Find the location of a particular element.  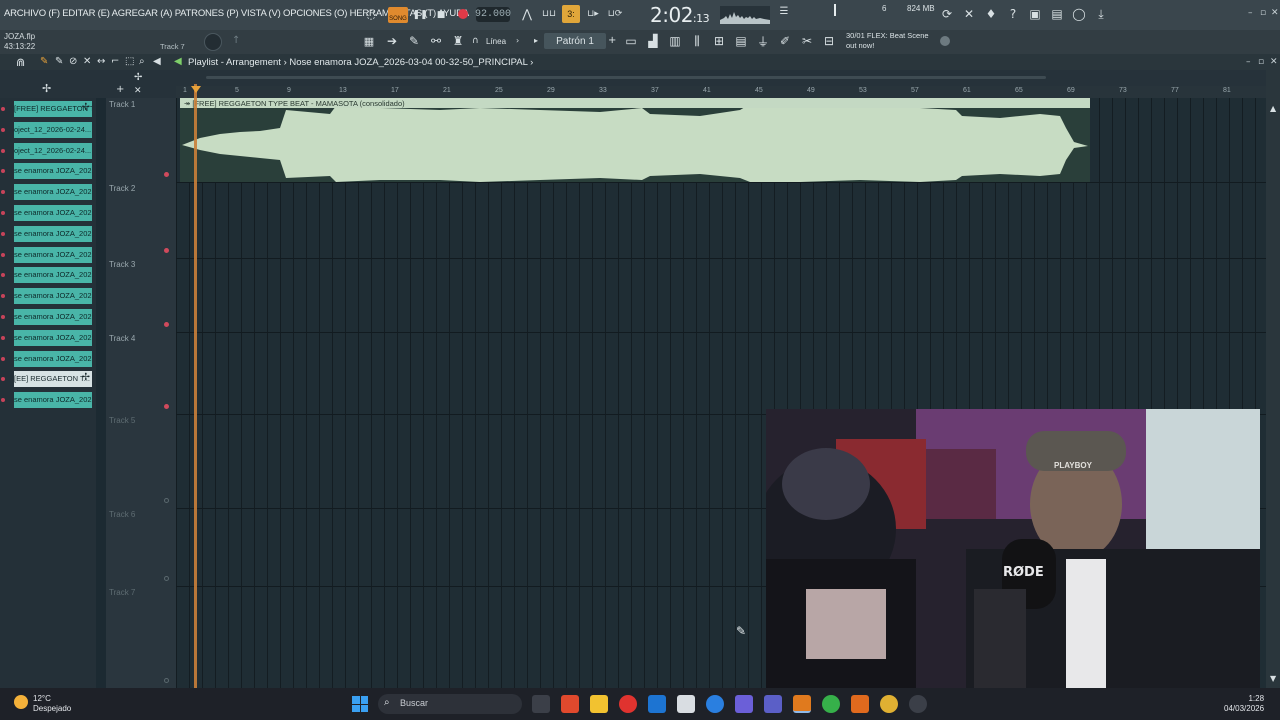

pause-icon: ❚❚ is located at coordinates (420, 15).